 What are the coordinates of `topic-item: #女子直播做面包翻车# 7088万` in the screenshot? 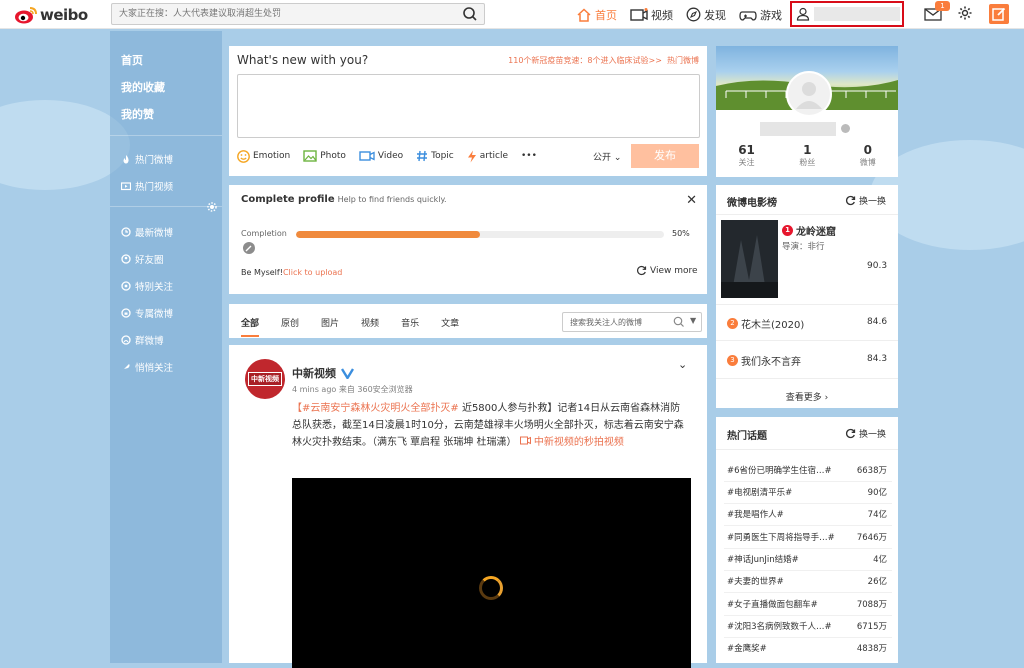 It's located at (807, 604).